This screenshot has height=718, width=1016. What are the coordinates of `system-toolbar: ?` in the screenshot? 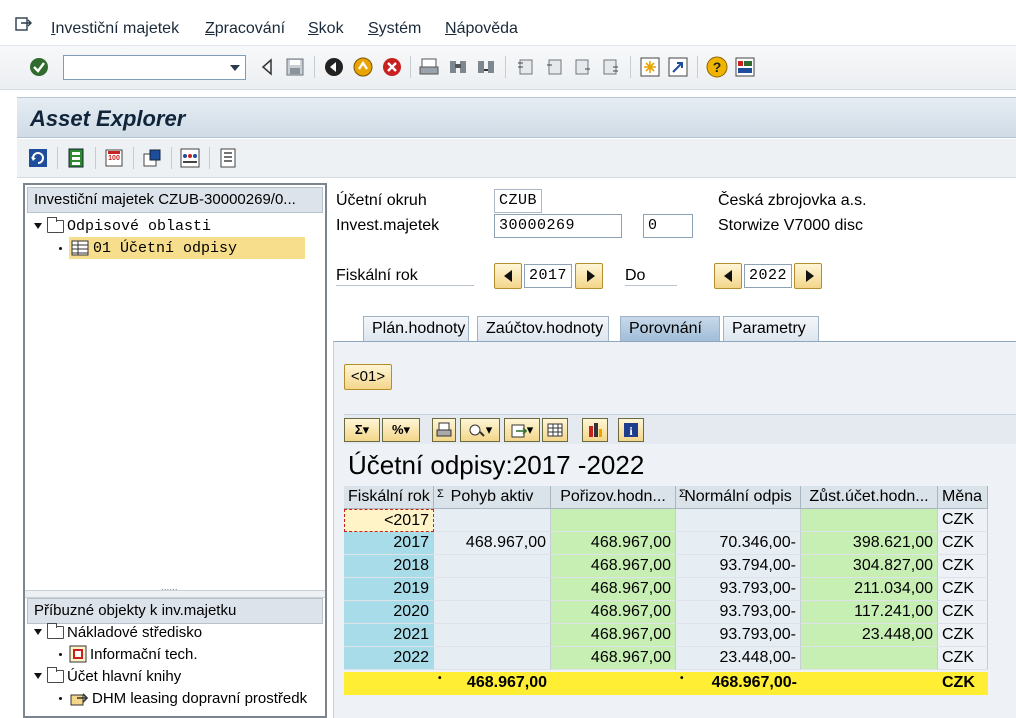 It's located at (508, 68).